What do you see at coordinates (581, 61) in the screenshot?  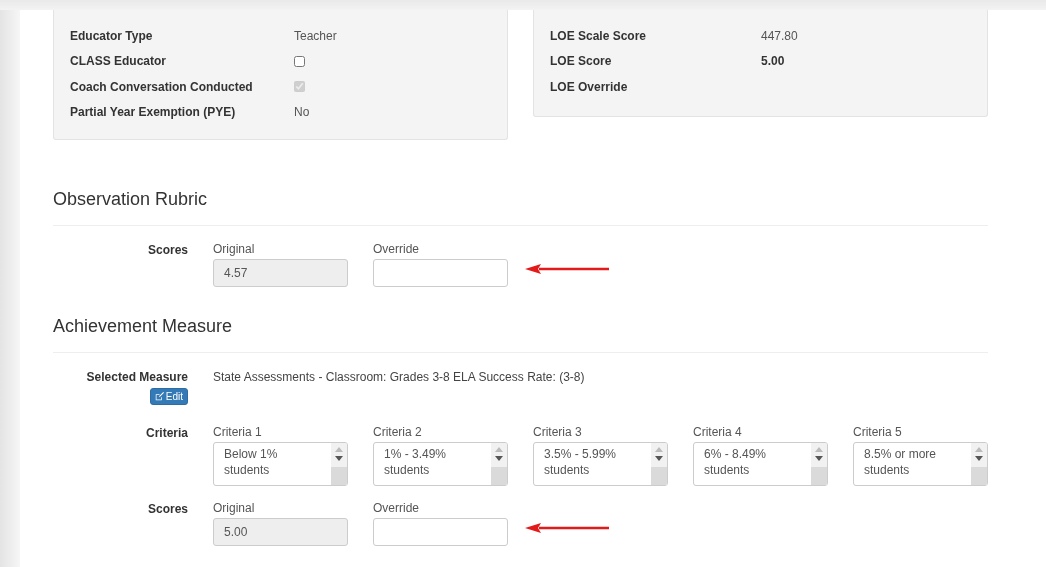 I see `field-label: LOE Score` at bounding box center [581, 61].